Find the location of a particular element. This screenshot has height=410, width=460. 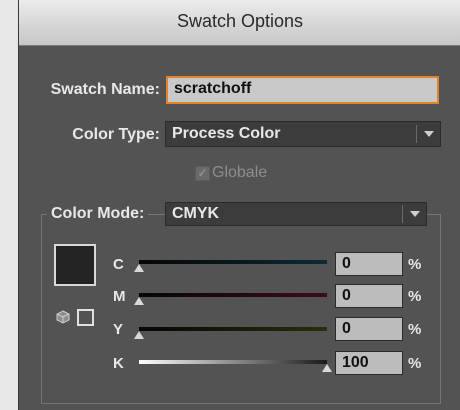

check-icon: ✓ is located at coordinates (202, 173).